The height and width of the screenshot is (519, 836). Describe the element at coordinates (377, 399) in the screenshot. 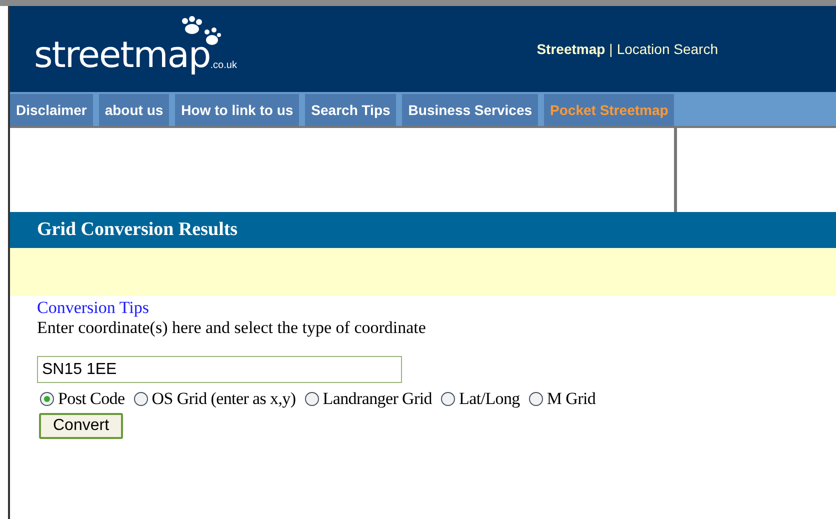

I see `radio-label: Landranger Grid` at that location.